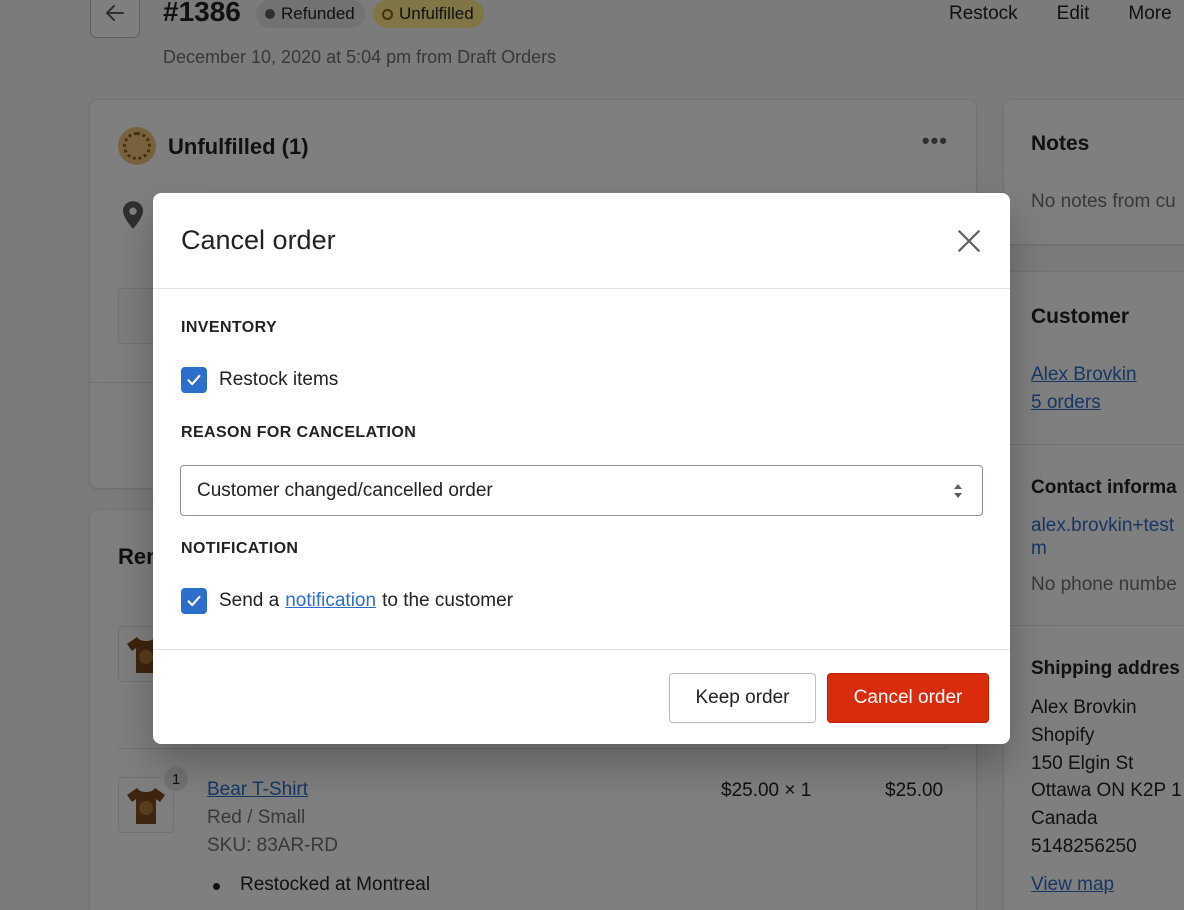 This screenshot has width=1184, height=910. What do you see at coordinates (958, 491) in the screenshot?
I see `select-arrows-icon` at bounding box center [958, 491].